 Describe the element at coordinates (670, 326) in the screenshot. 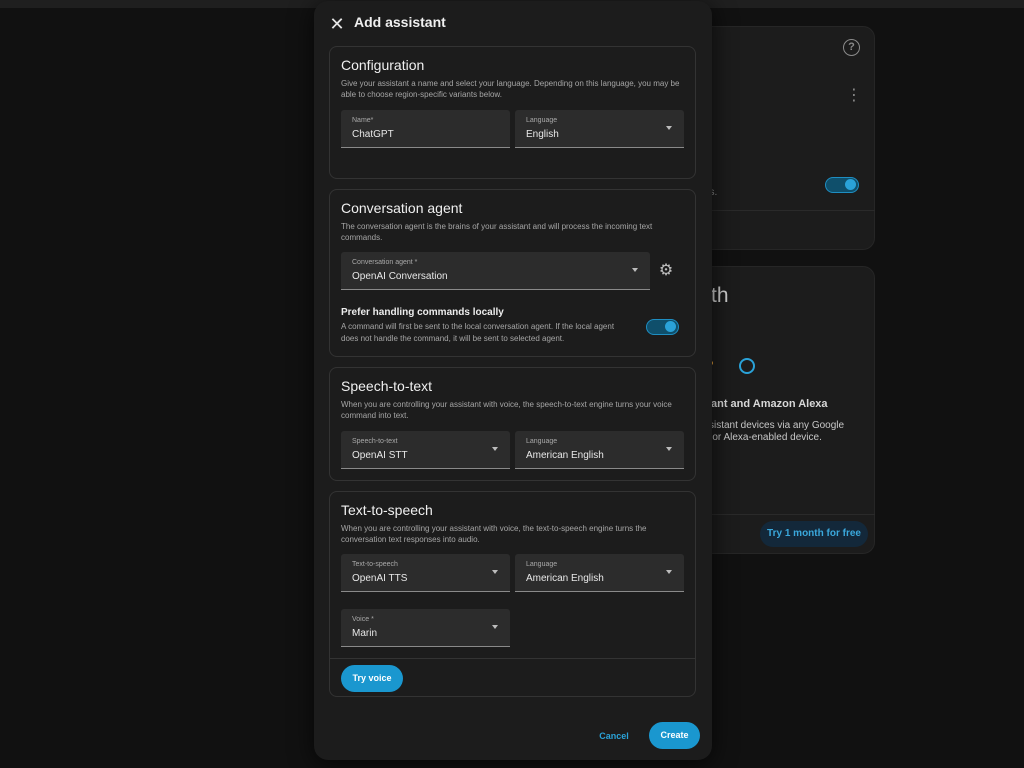

I see `toggle-knob` at that location.